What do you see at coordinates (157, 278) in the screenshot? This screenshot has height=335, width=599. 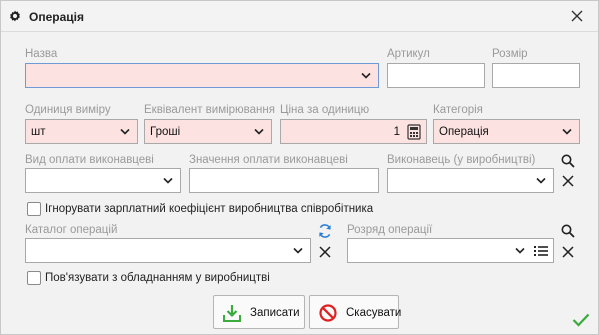 I see `link-equipment-label: Пов'язувати з обладнанням у виробництві` at bounding box center [157, 278].